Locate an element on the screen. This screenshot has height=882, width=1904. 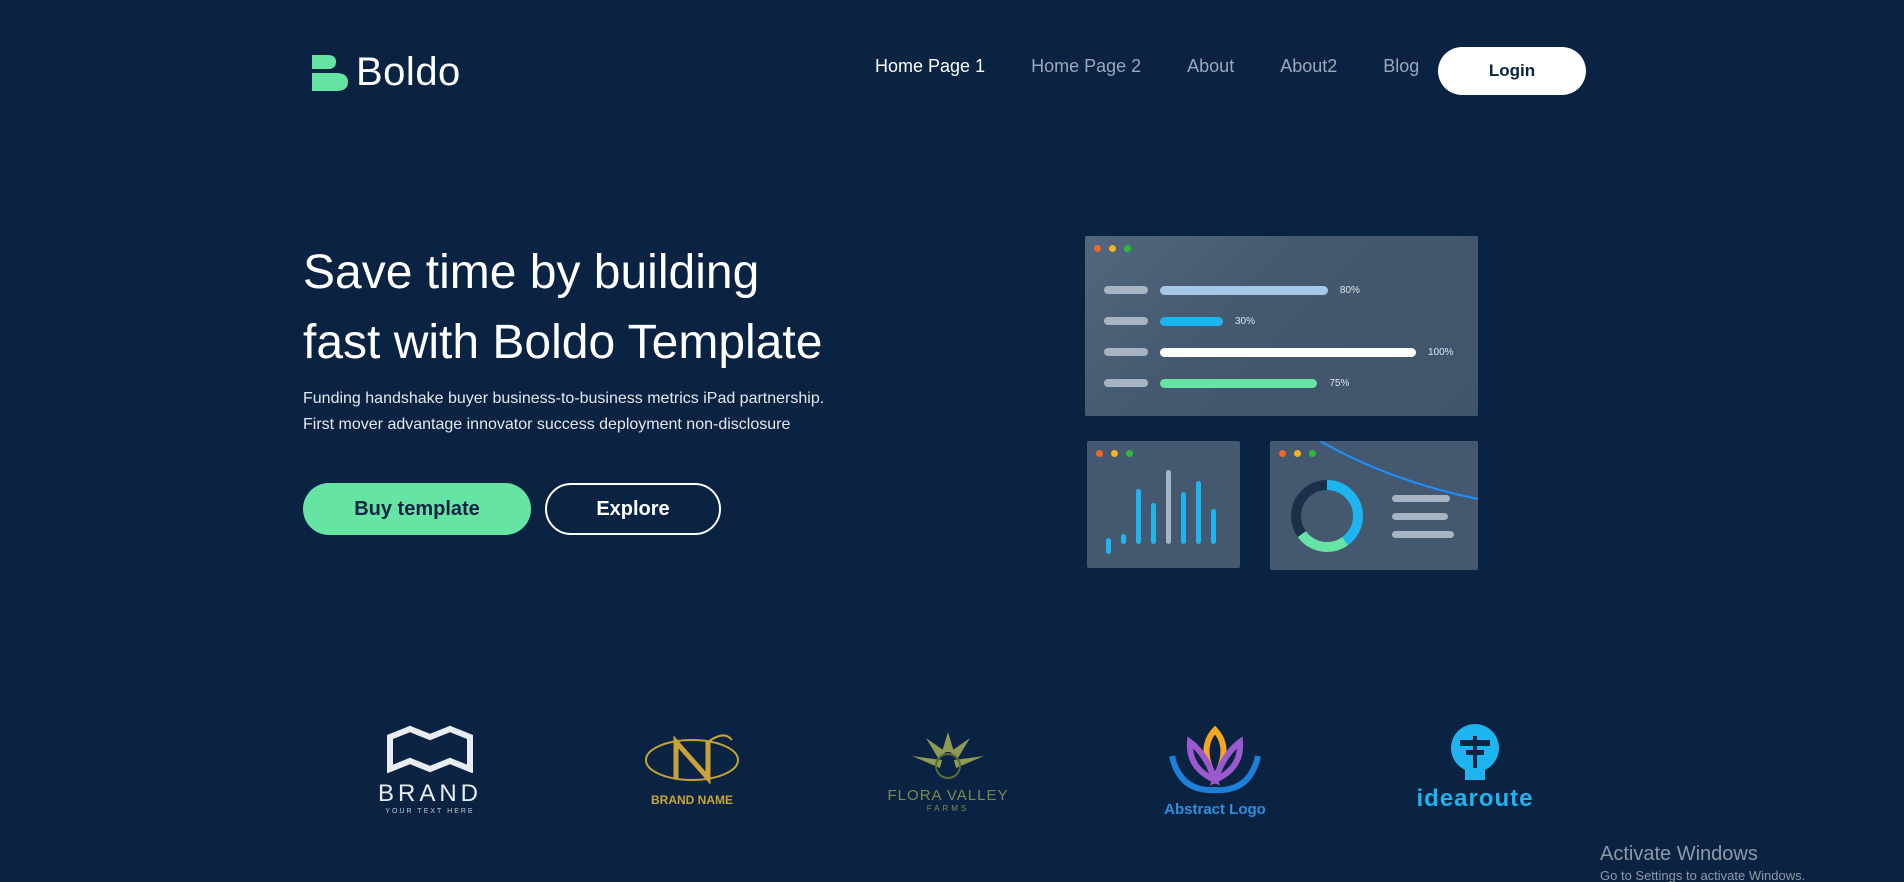
nav-item-about: About is located at coordinates (1210, 66).